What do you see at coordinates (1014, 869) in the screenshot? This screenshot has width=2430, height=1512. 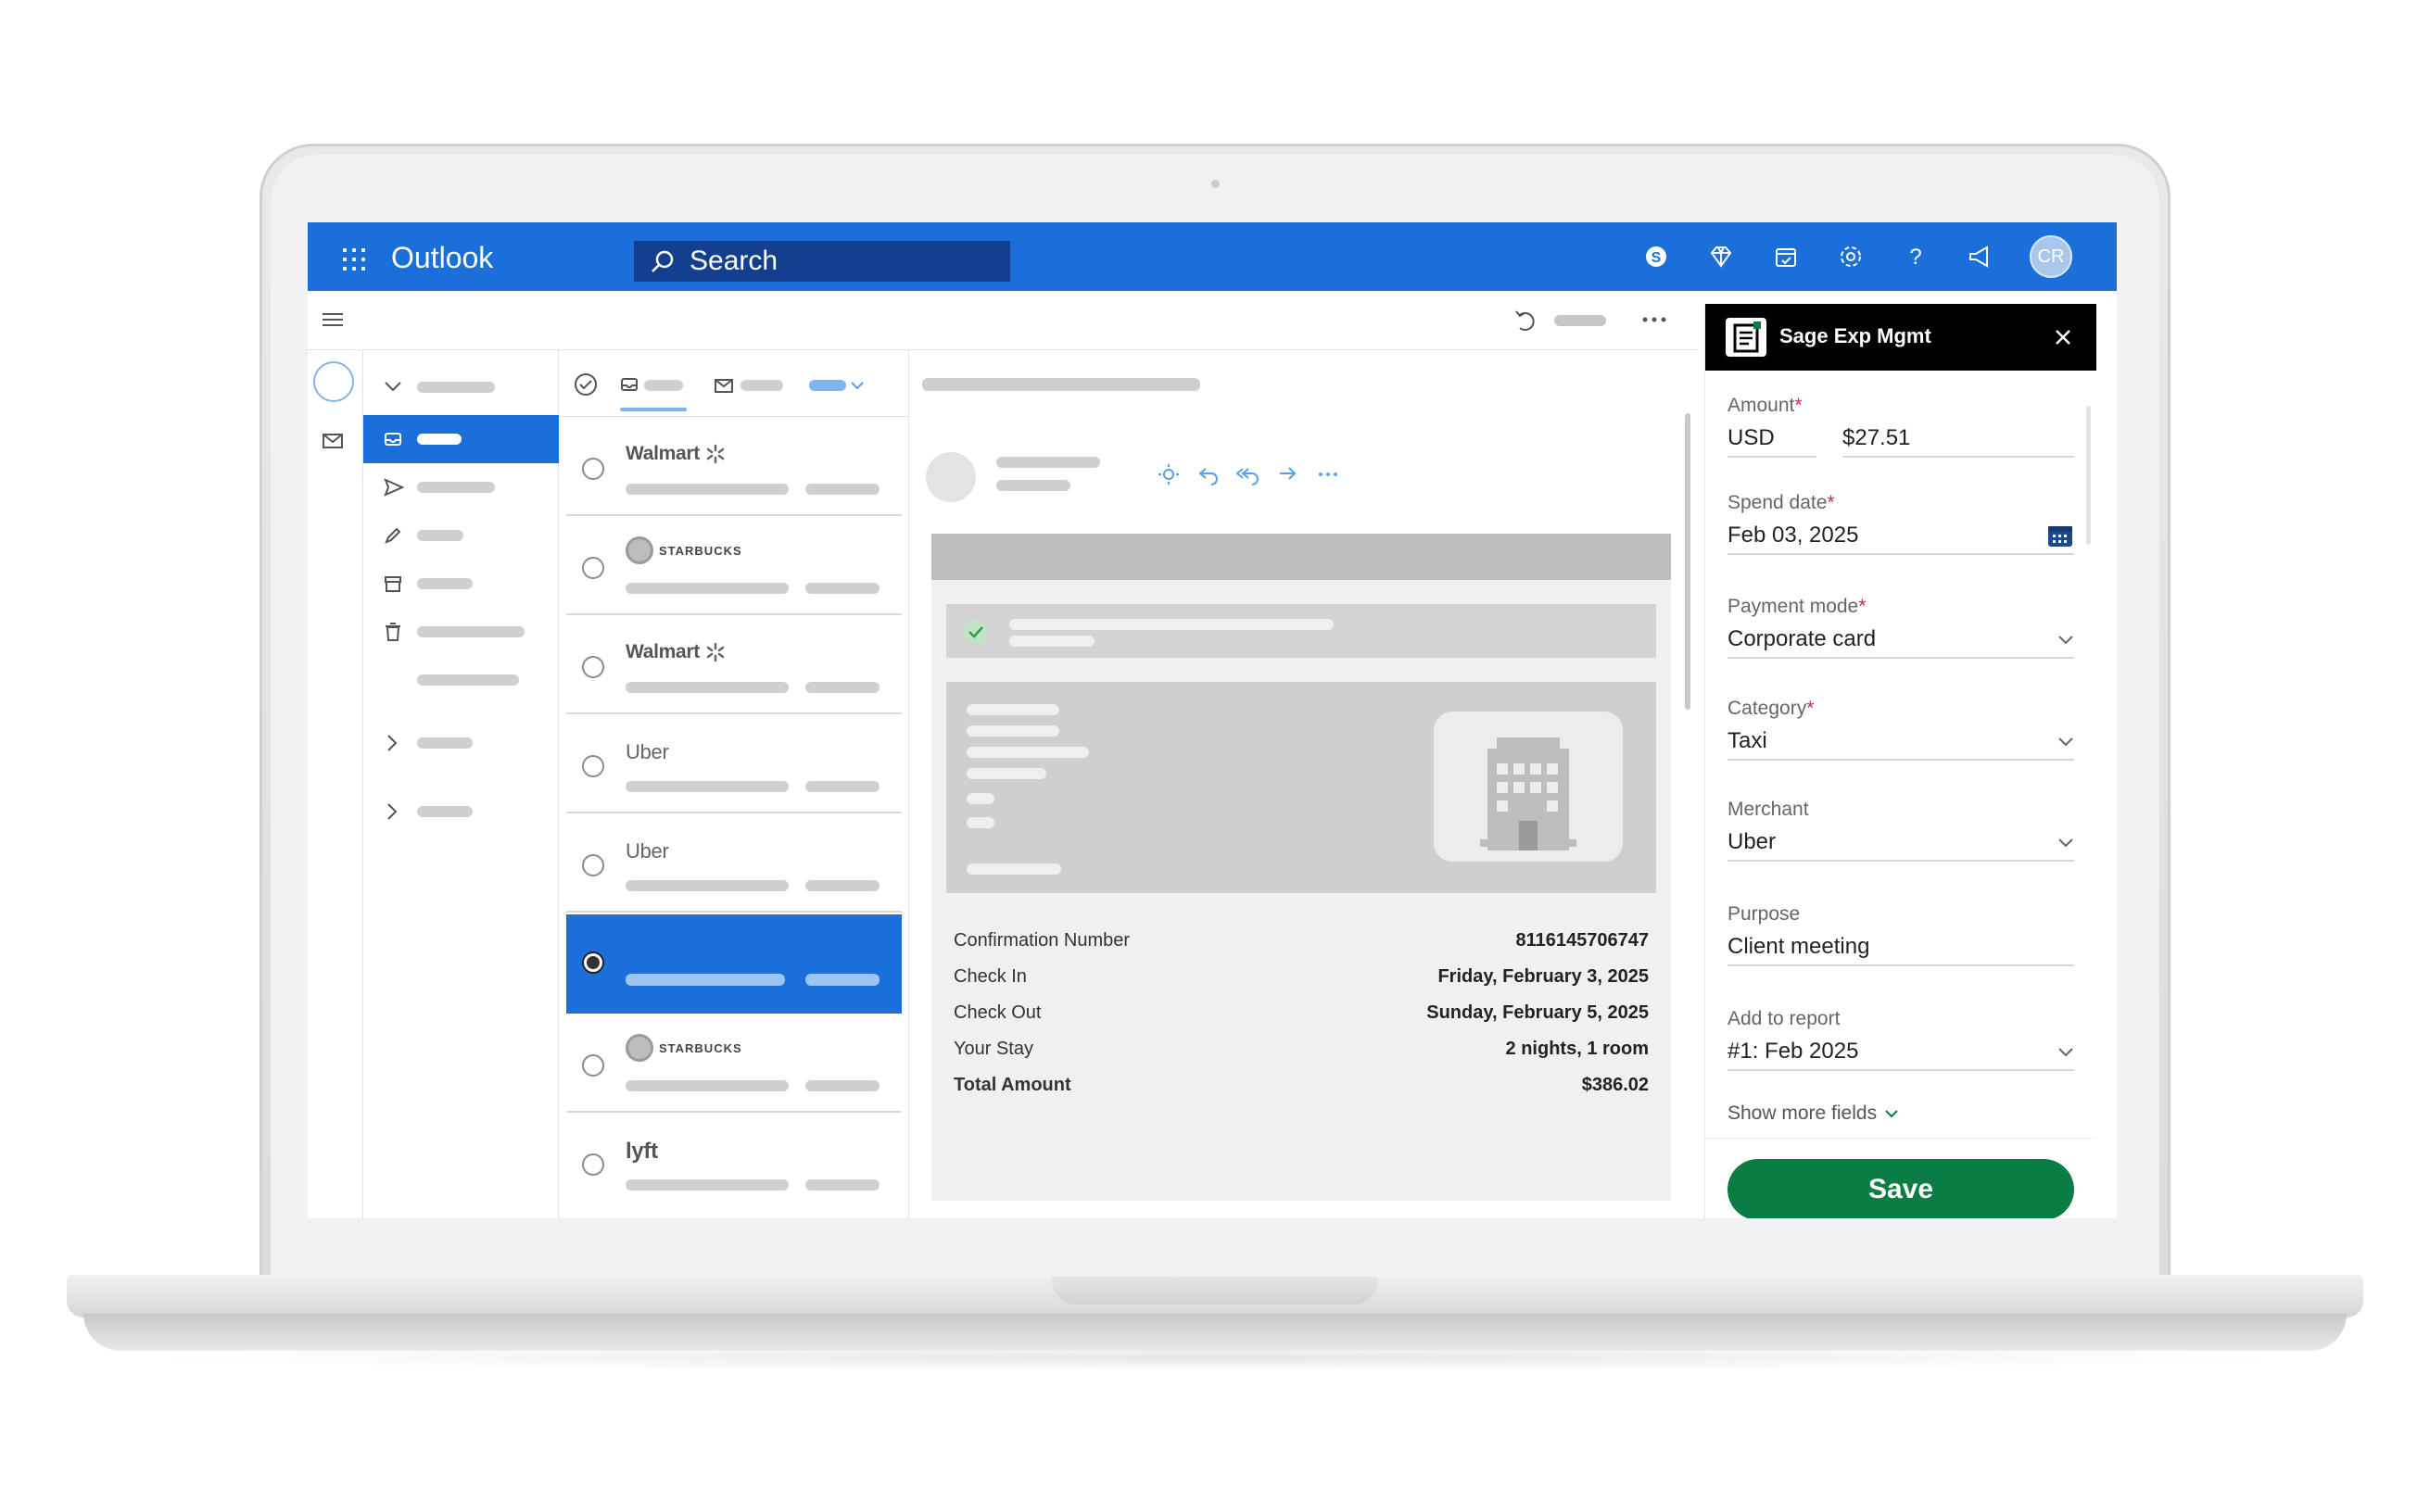 I see `hotel-line` at bounding box center [1014, 869].